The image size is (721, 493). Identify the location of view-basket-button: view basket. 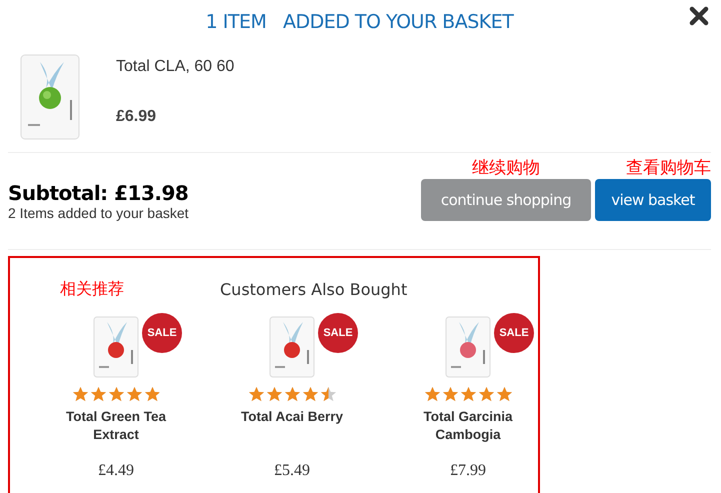
(653, 200).